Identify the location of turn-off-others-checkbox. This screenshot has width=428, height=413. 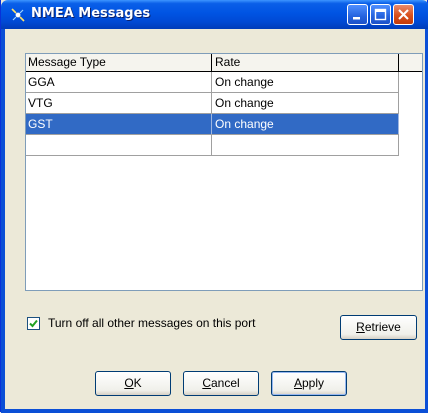
(33, 323).